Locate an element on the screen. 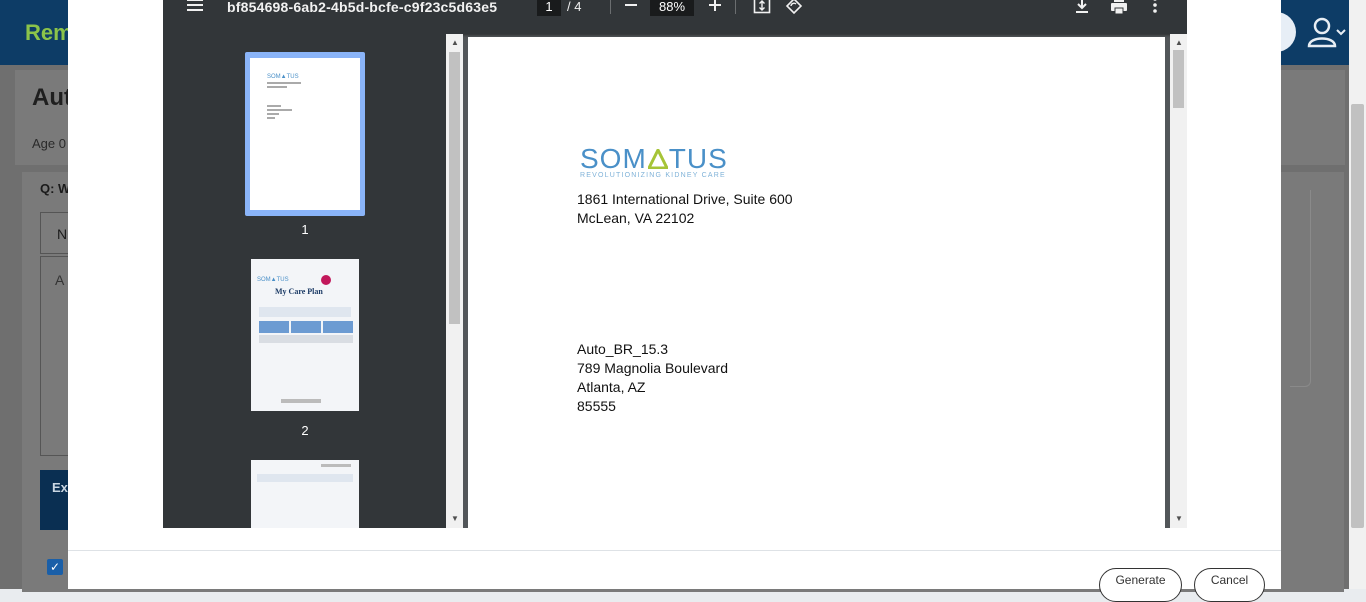  thumbnail-label: 1 is located at coordinates (305, 229).